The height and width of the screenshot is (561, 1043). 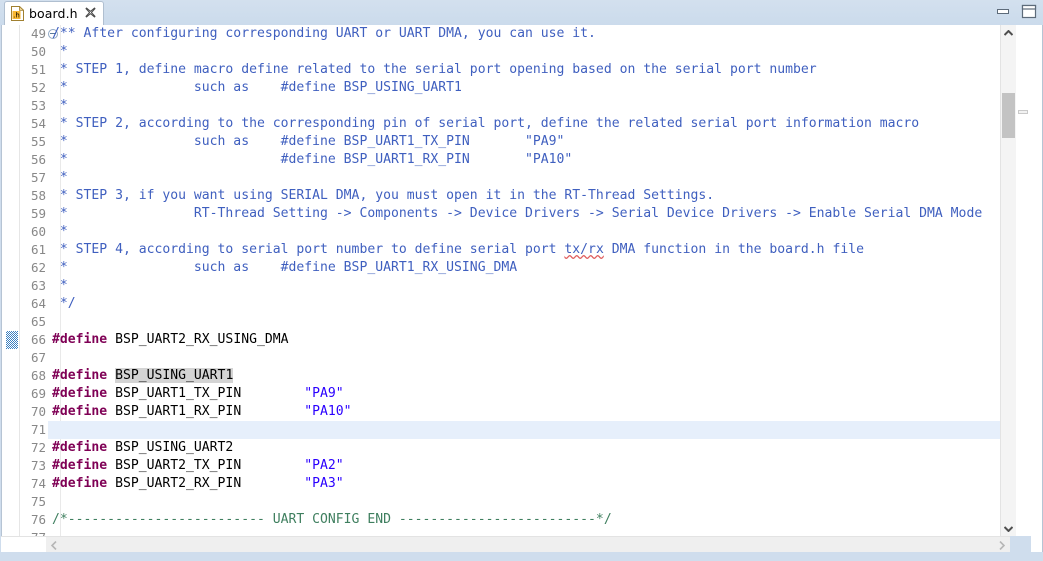 What do you see at coordinates (308, 141) in the screenshot?
I see `code-token: * such as #define BSP_UART1_TX_PIN "PA9"` at bounding box center [308, 141].